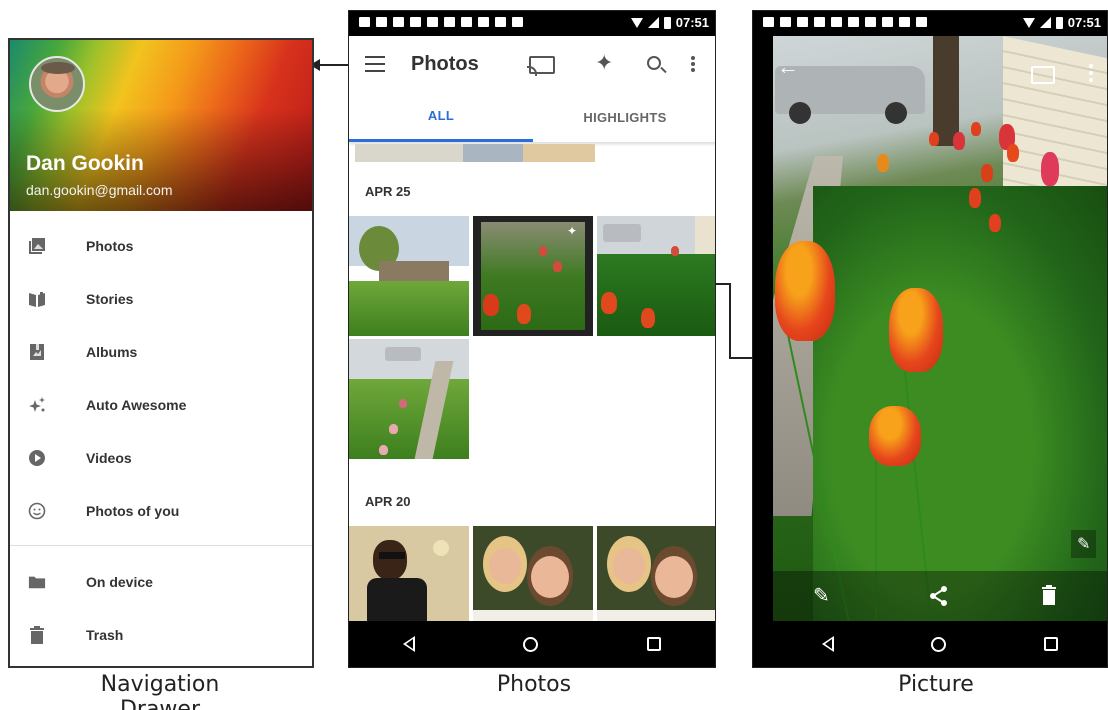 Image resolution: width=1108 pixels, height=710 pixels. I want to click on status-time: 07:51, so click(1084, 22).